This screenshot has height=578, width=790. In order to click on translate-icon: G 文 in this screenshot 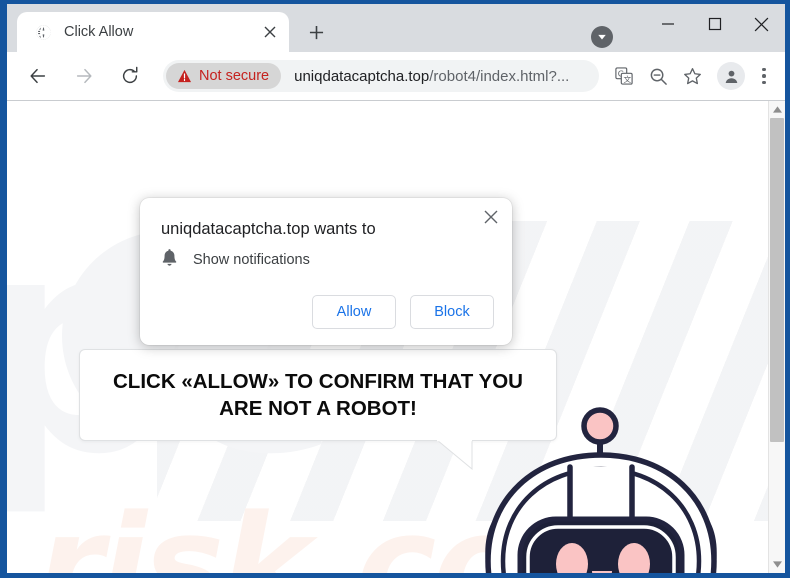, I will do `click(624, 76)`.